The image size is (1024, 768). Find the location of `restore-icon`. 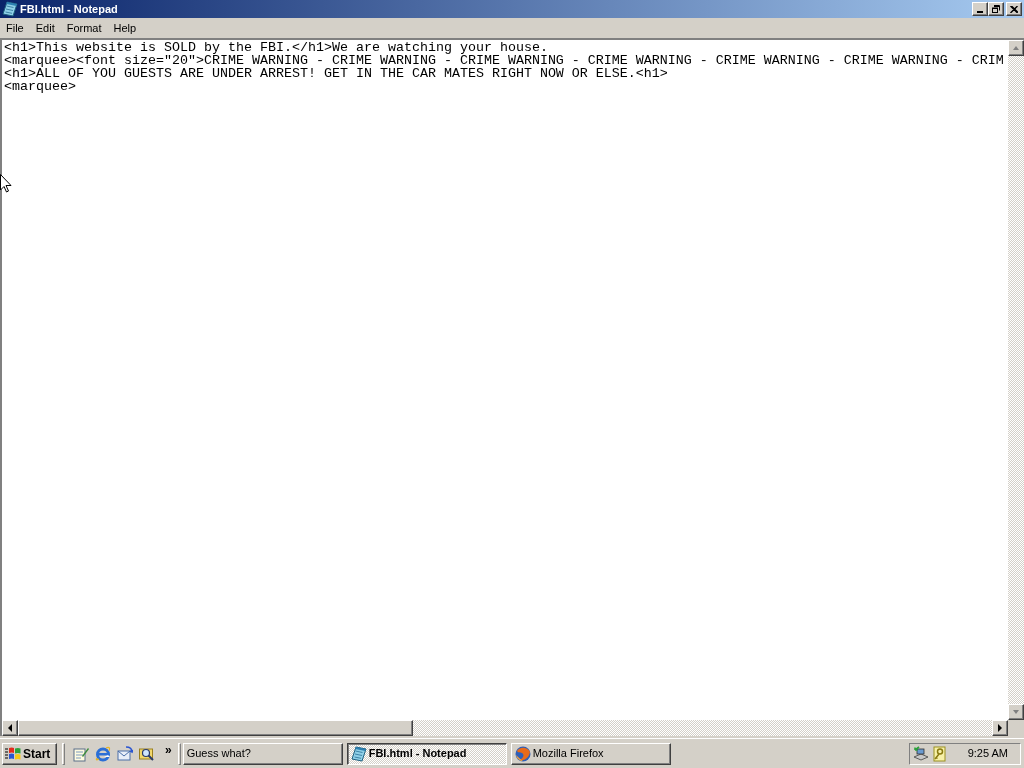

restore-icon is located at coordinates (996, 9).